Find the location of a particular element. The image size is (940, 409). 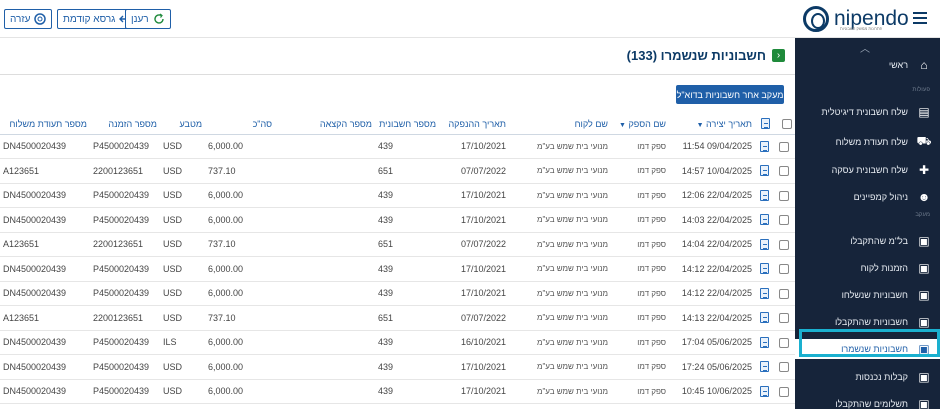

sidebar-item-received-docs: ▣ בל"מ שהתקבלו is located at coordinates (867, 241).